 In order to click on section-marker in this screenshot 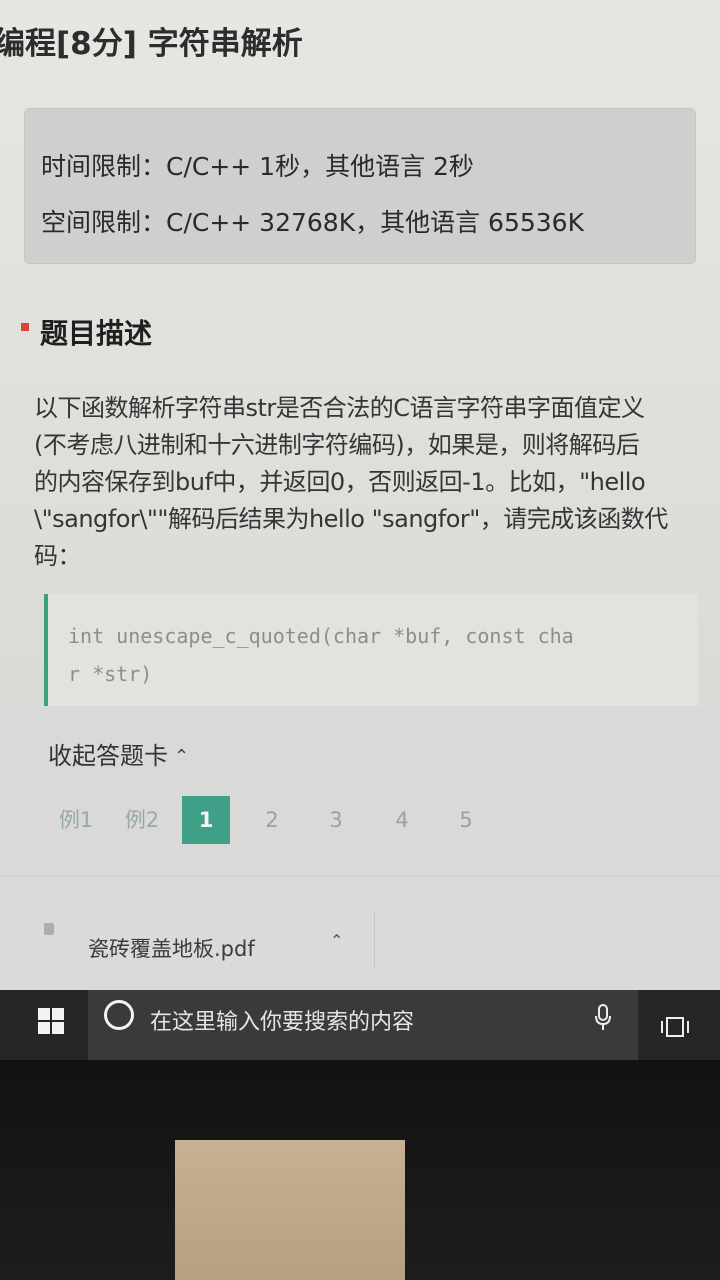, I will do `click(25, 327)`.